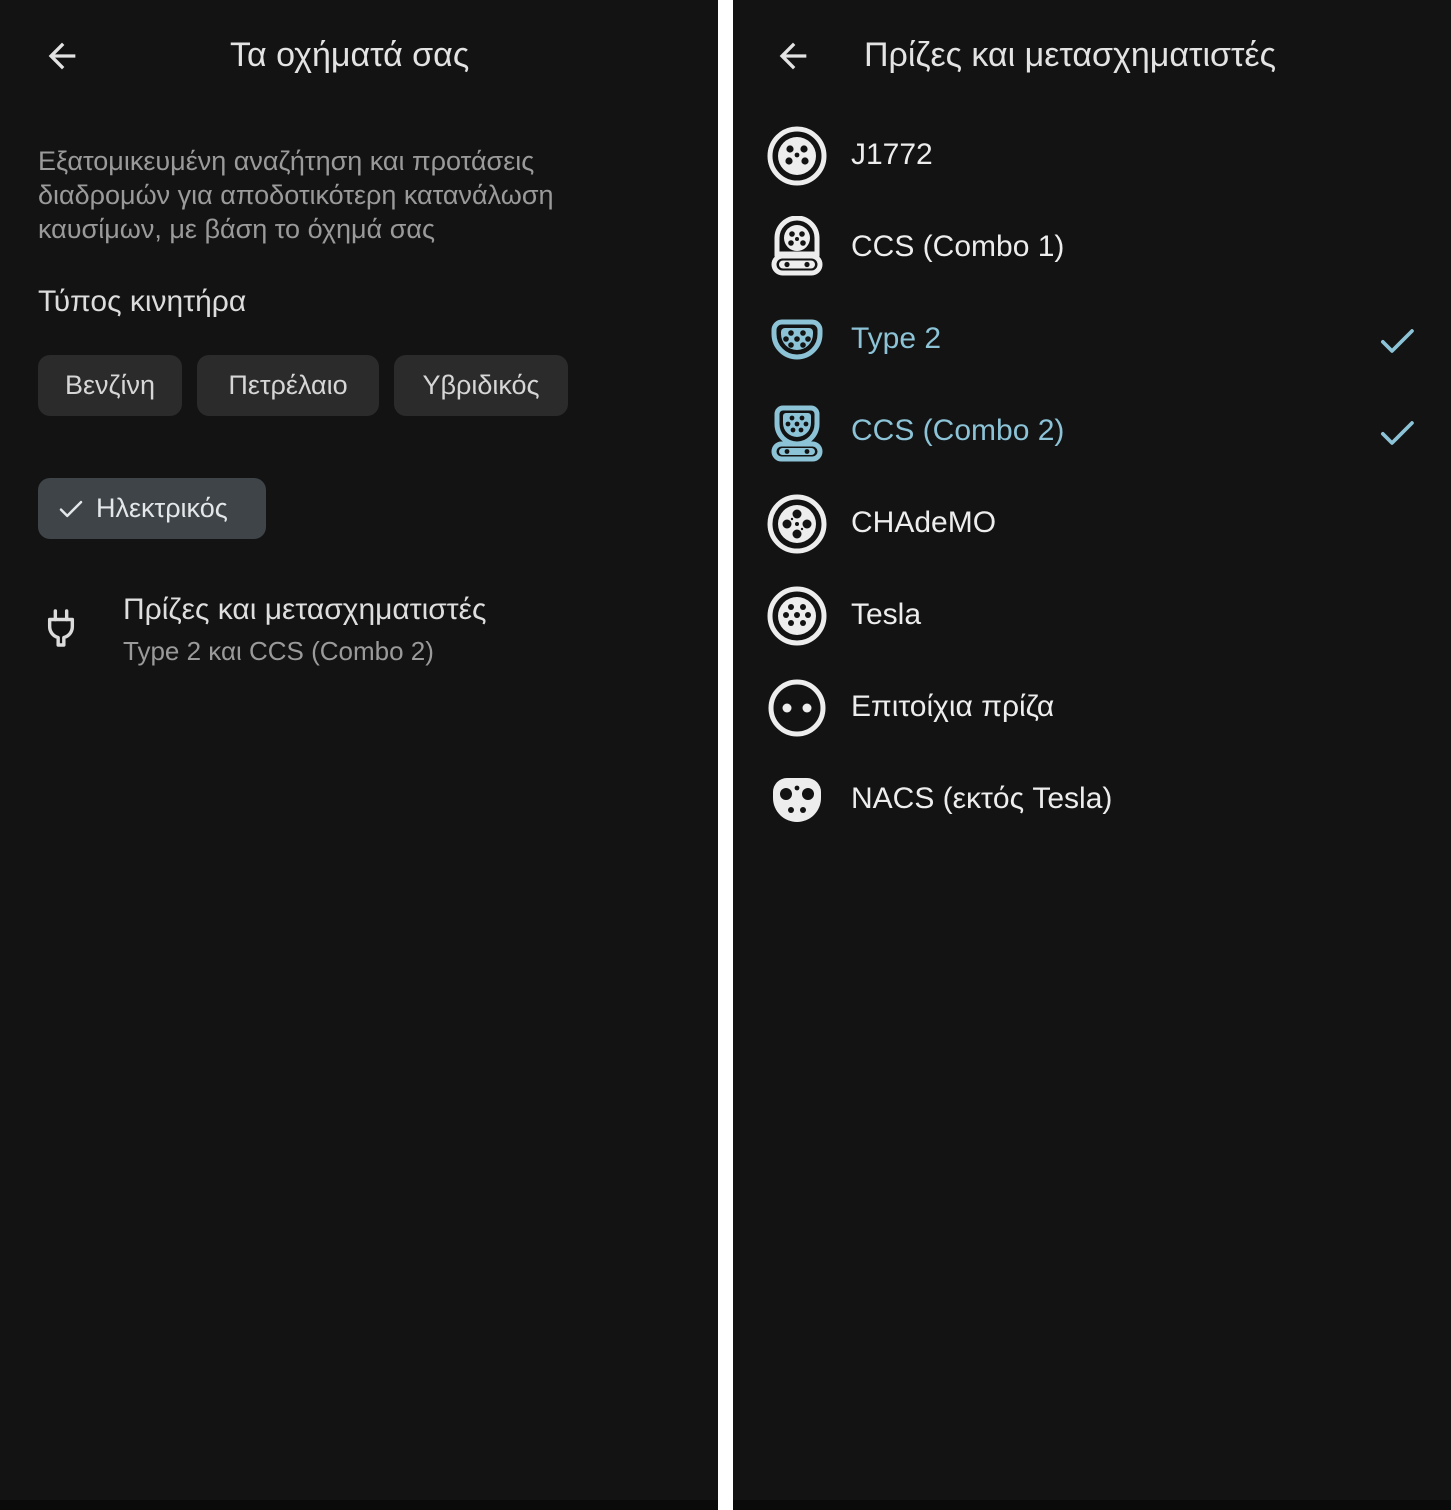  What do you see at coordinates (1070, 55) in the screenshot?
I see `page-title: Πρίζες και μετασχηματιστές` at bounding box center [1070, 55].